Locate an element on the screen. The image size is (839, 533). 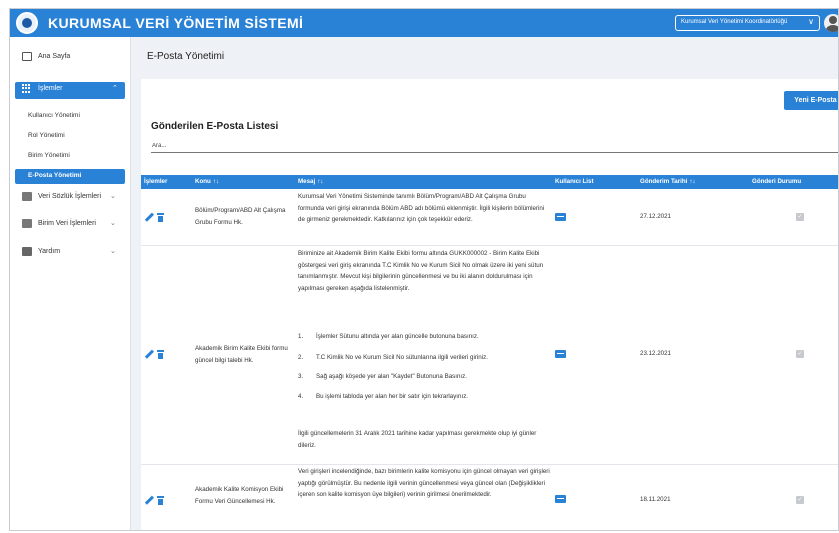
row-date: 23.12.2021 is located at coordinates (655, 353).